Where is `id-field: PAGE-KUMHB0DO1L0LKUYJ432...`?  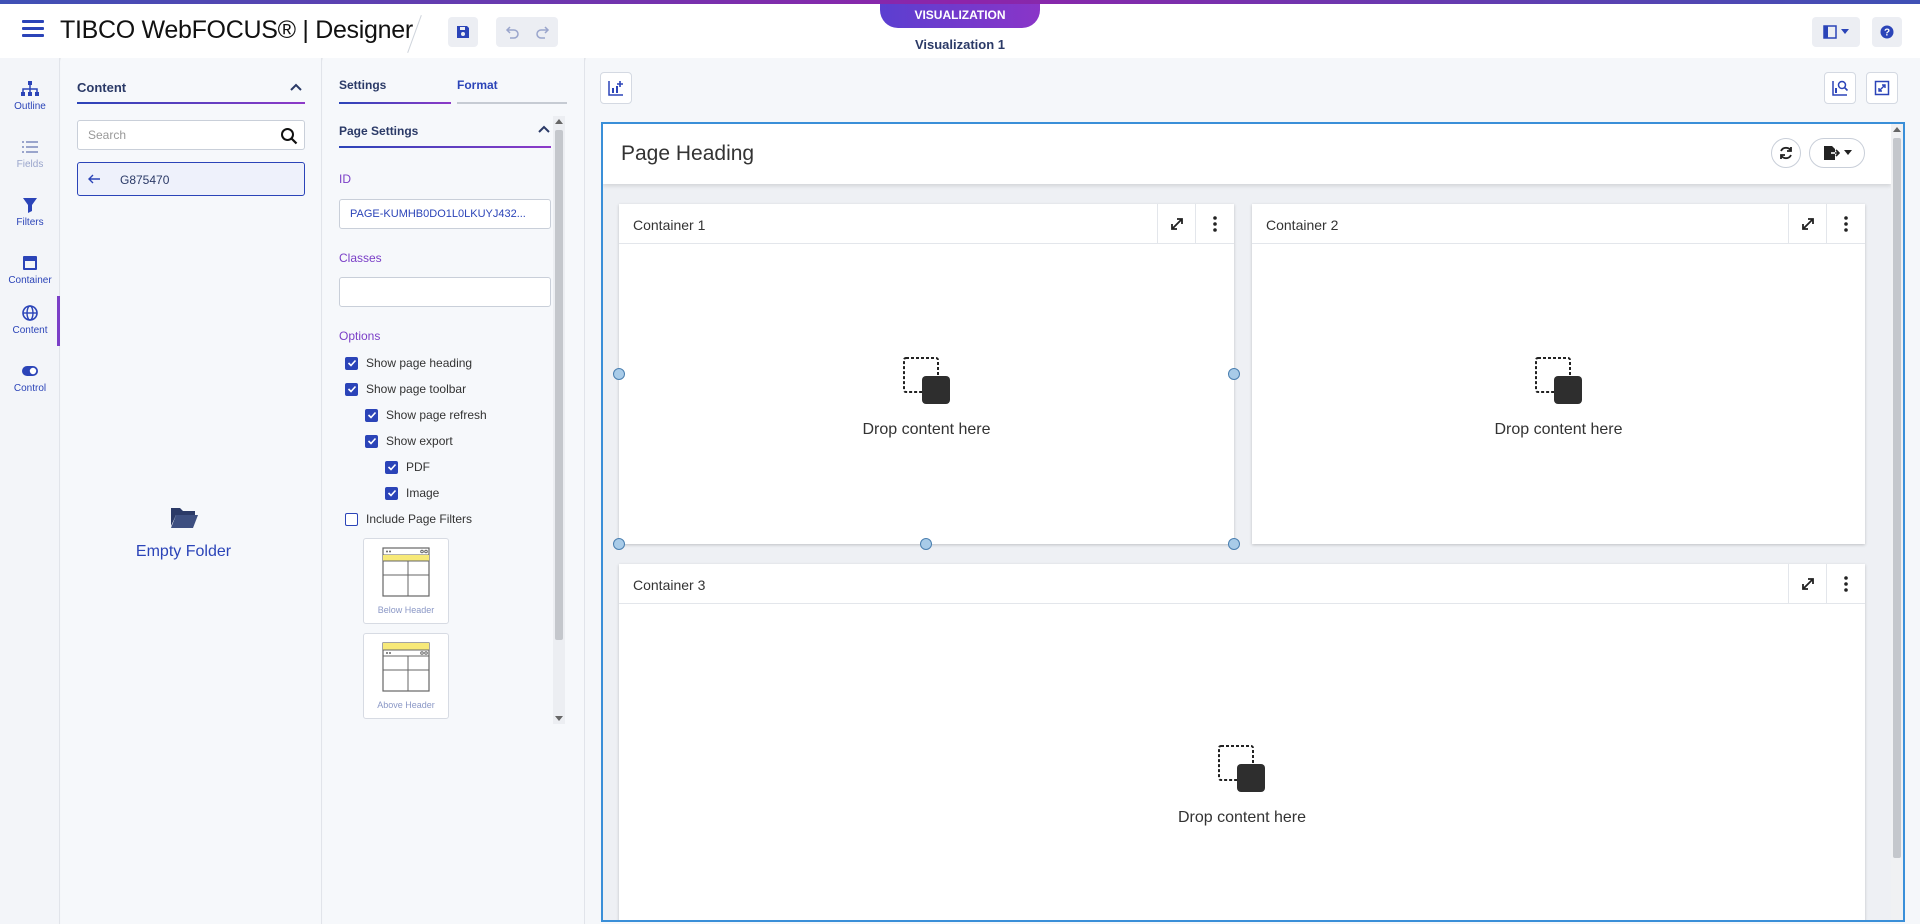 id-field: PAGE-KUMHB0DO1L0LKUYJ432... is located at coordinates (445, 214).